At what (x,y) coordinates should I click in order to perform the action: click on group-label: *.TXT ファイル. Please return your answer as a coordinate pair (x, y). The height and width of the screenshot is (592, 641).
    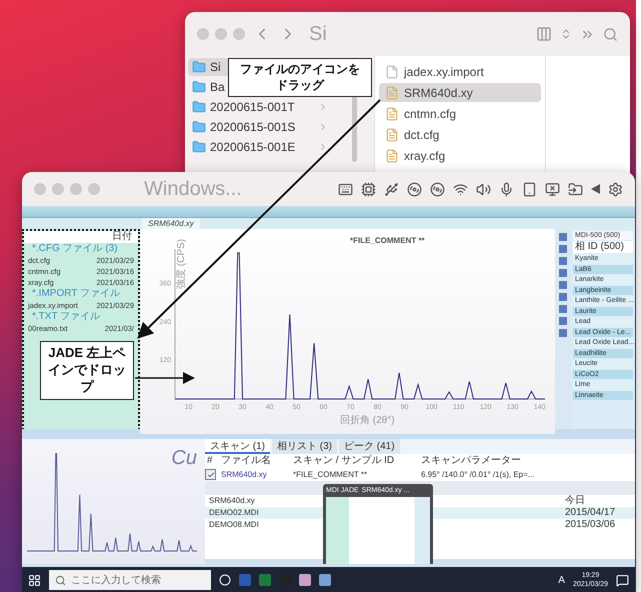
    Looking at the image, I should click on (66, 317).